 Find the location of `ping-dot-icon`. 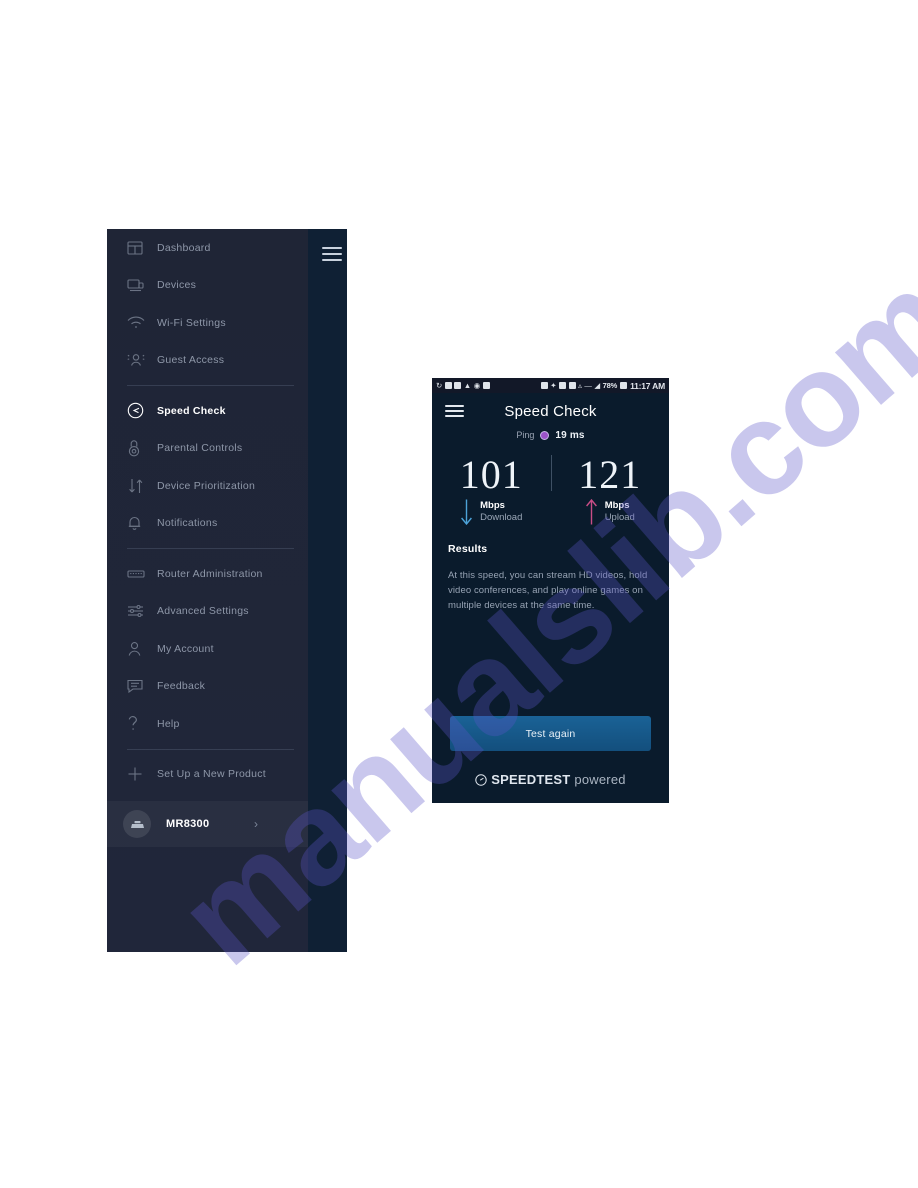

ping-dot-icon is located at coordinates (545, 435).